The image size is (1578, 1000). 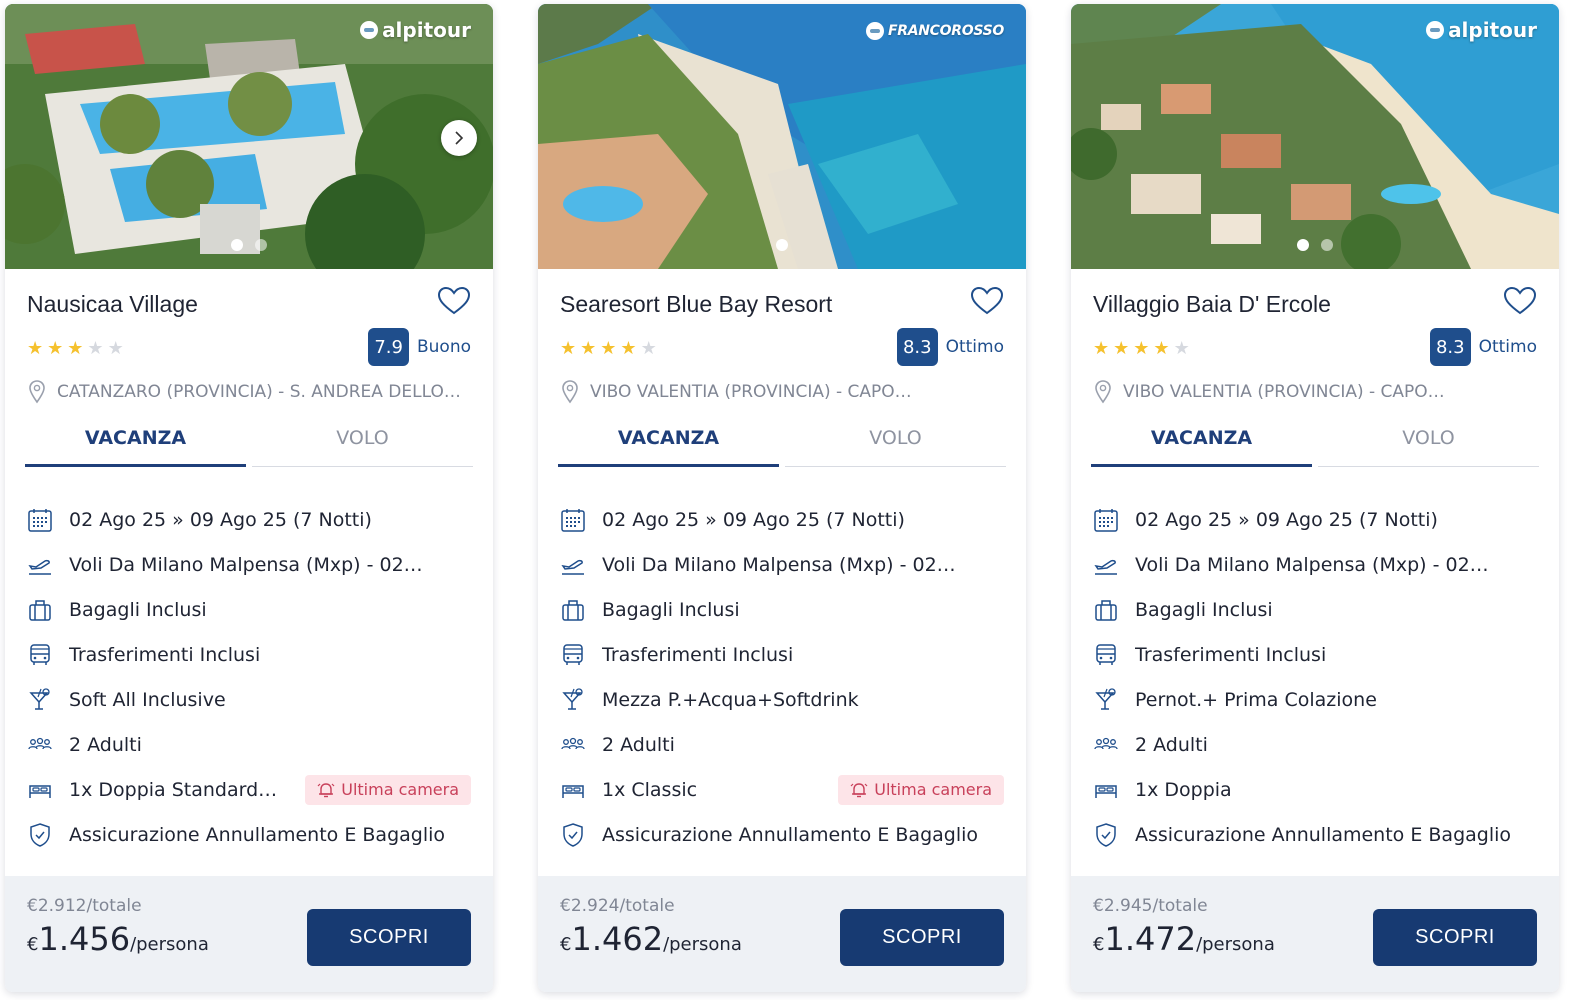 What do you see at coordinates (730, 699) in the screenshot?
I see `feature-text: Mezza P.+Acqua+Softdrink` at bounding box center [730, 699].